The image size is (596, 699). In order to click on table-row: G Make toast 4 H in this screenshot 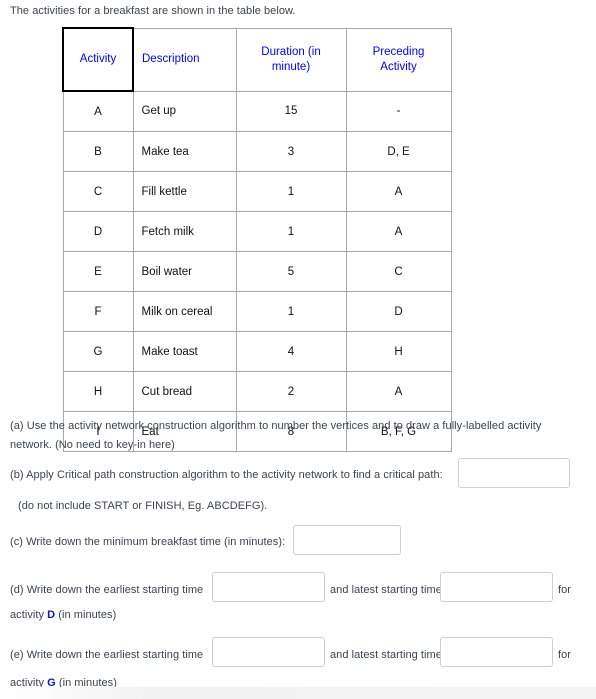, I will do `click(257, 351)`.